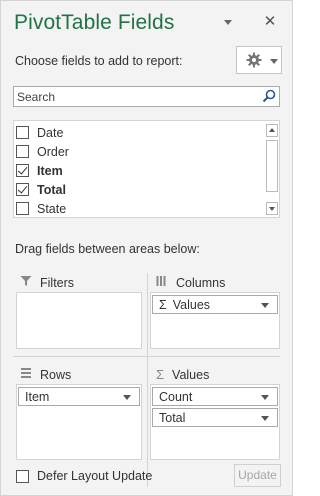 The height and width of the screenshot is (496, 320). Describe the element at coordinates (269, 97) in the screenshot. I see `search-icon` at that location.